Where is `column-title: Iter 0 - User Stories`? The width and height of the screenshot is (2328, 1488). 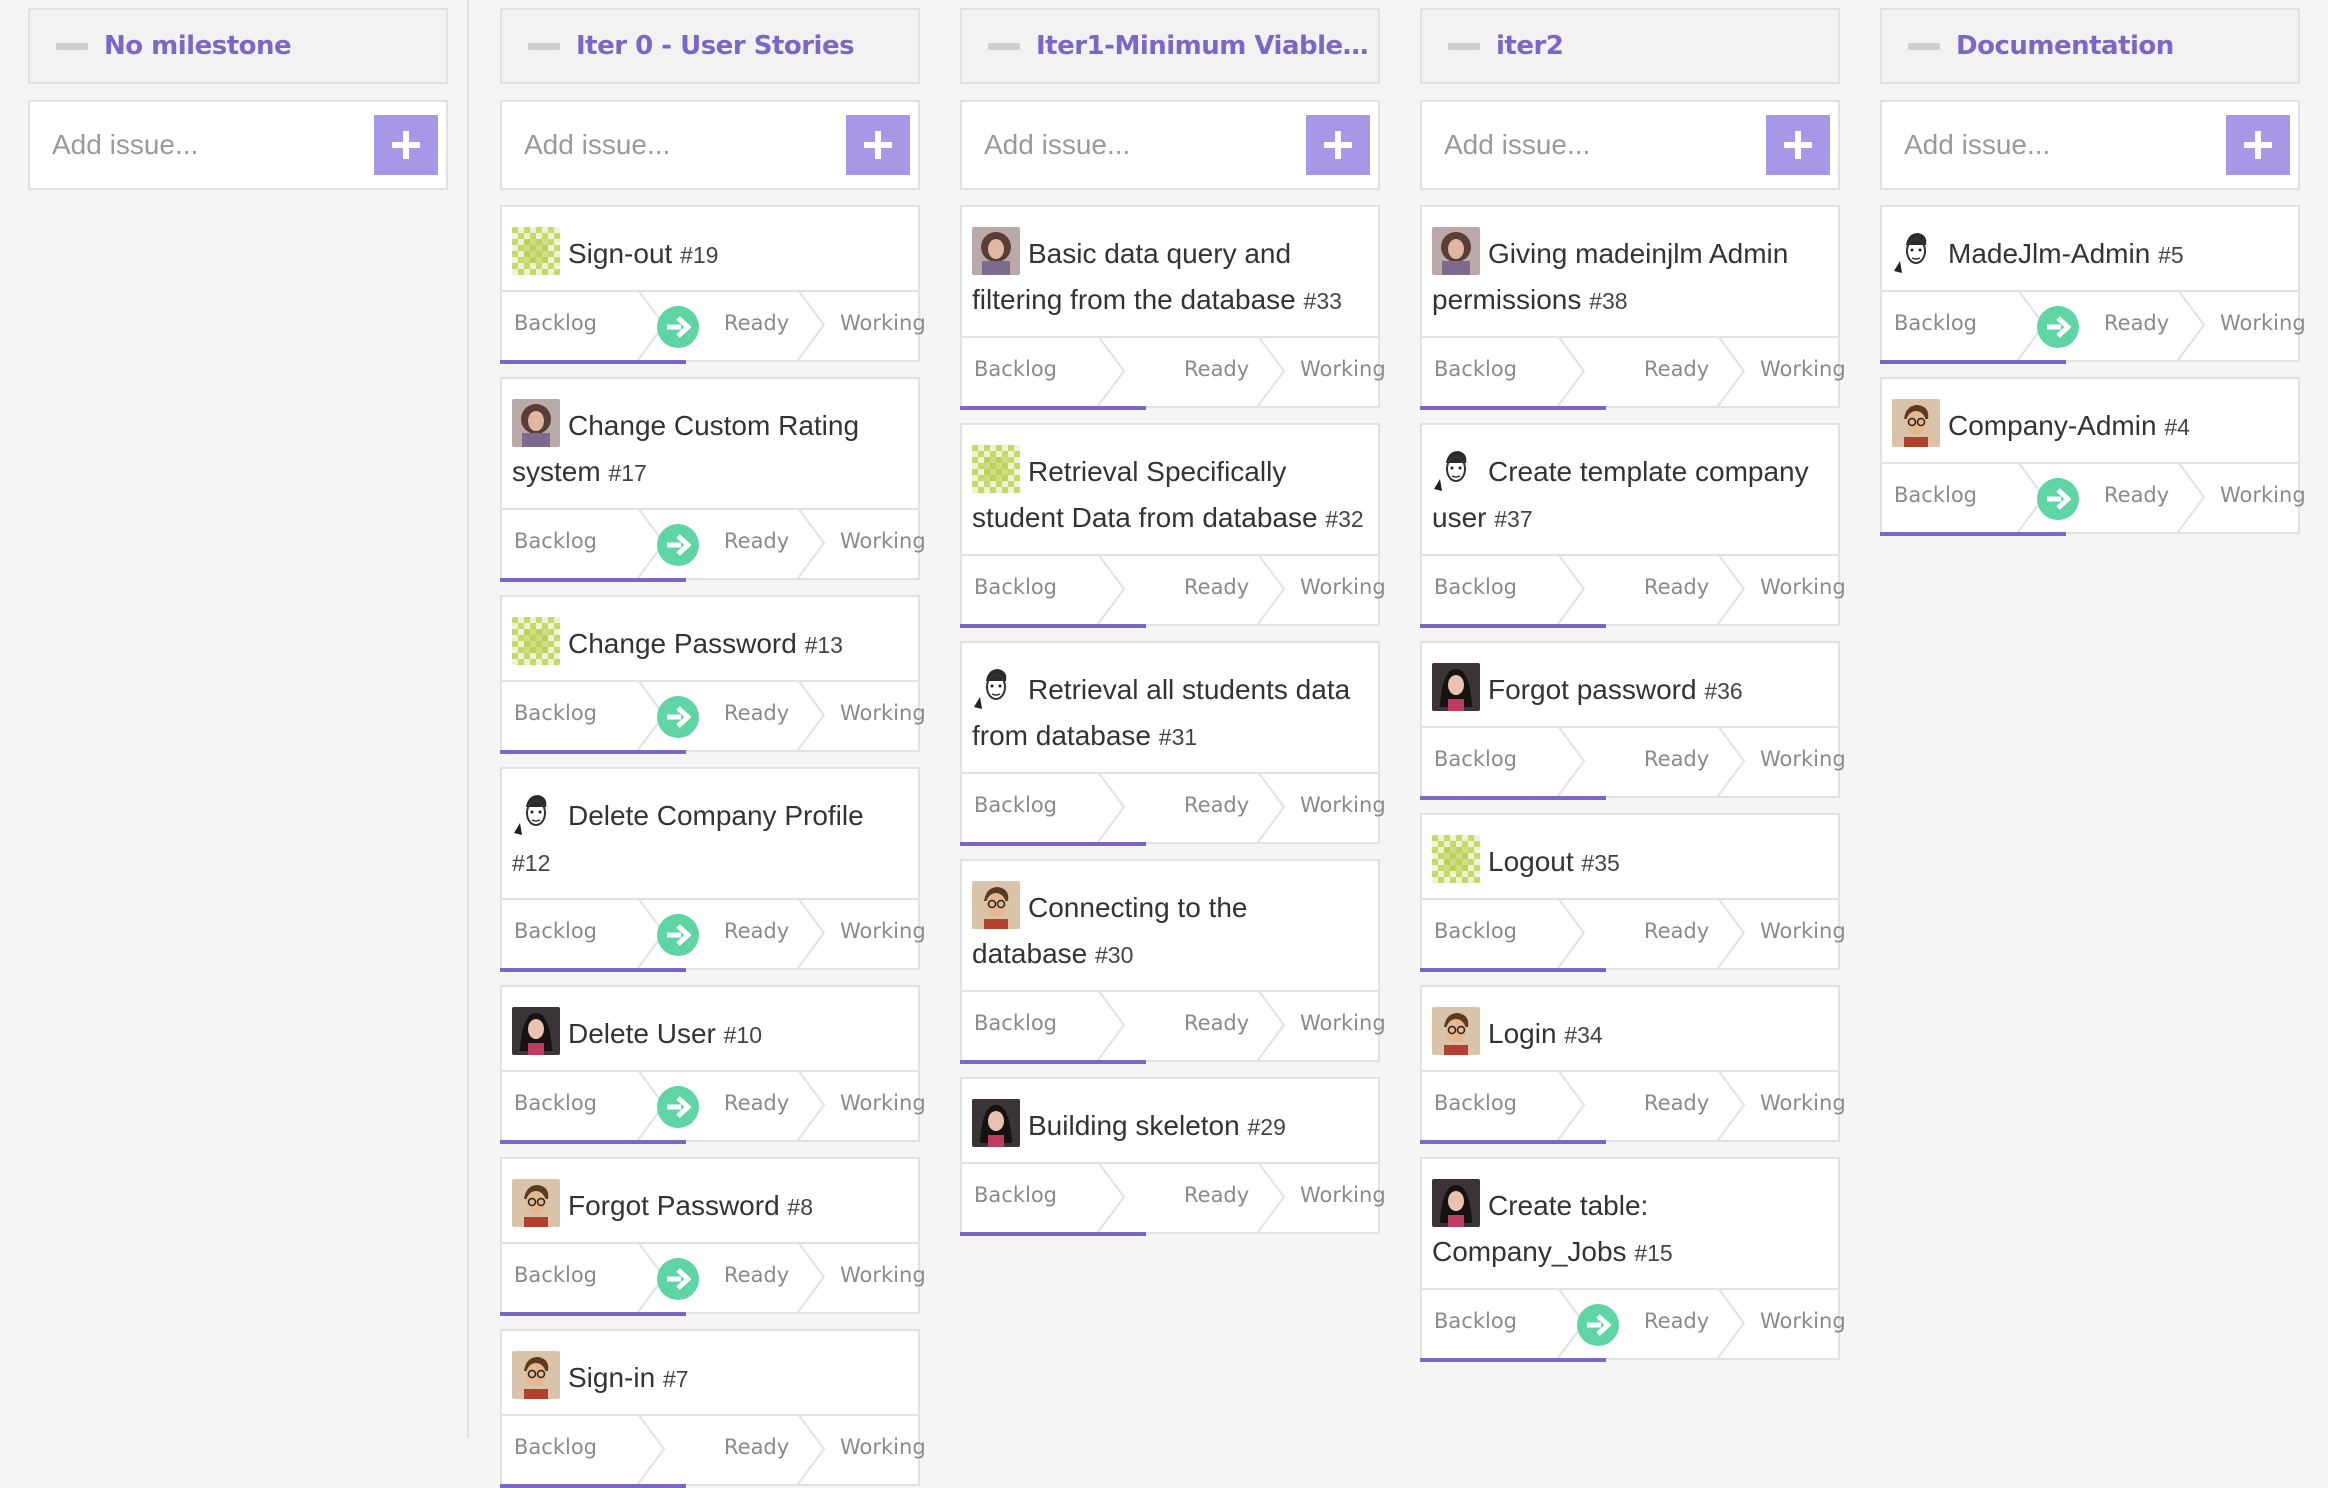
column-title: Iter 0 - User Stories is located at coordinates (715, 46).